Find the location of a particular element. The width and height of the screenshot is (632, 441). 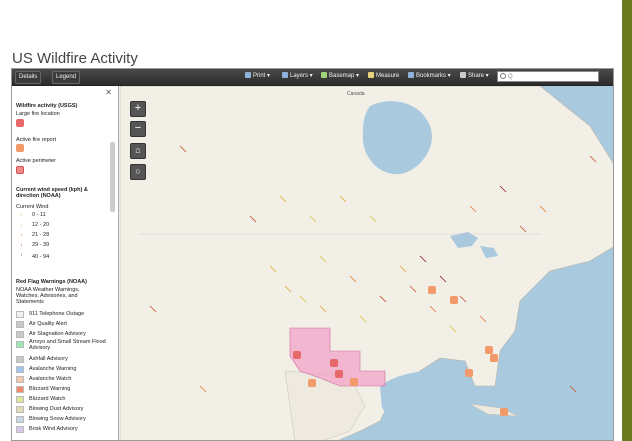

wind-class-3: 29 - 39 is located at coordinates (41, 245).